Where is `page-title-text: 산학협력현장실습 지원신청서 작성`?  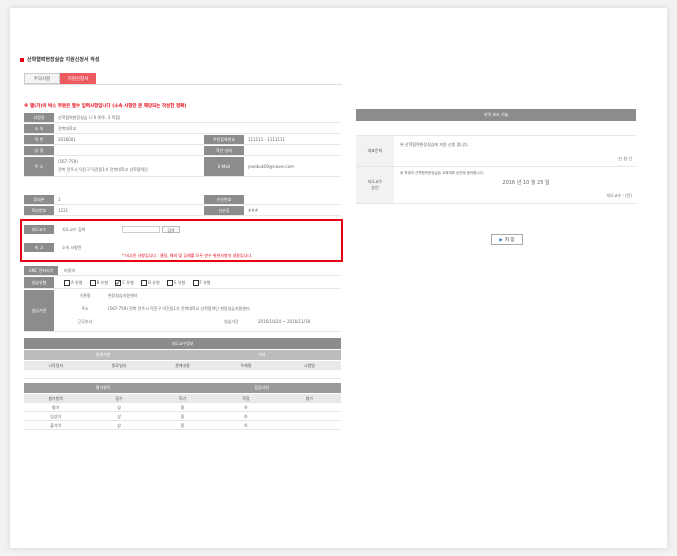
page-title-text: 산학협력현장실습 지원신청서 작성 is located at coordinates (63, 60).